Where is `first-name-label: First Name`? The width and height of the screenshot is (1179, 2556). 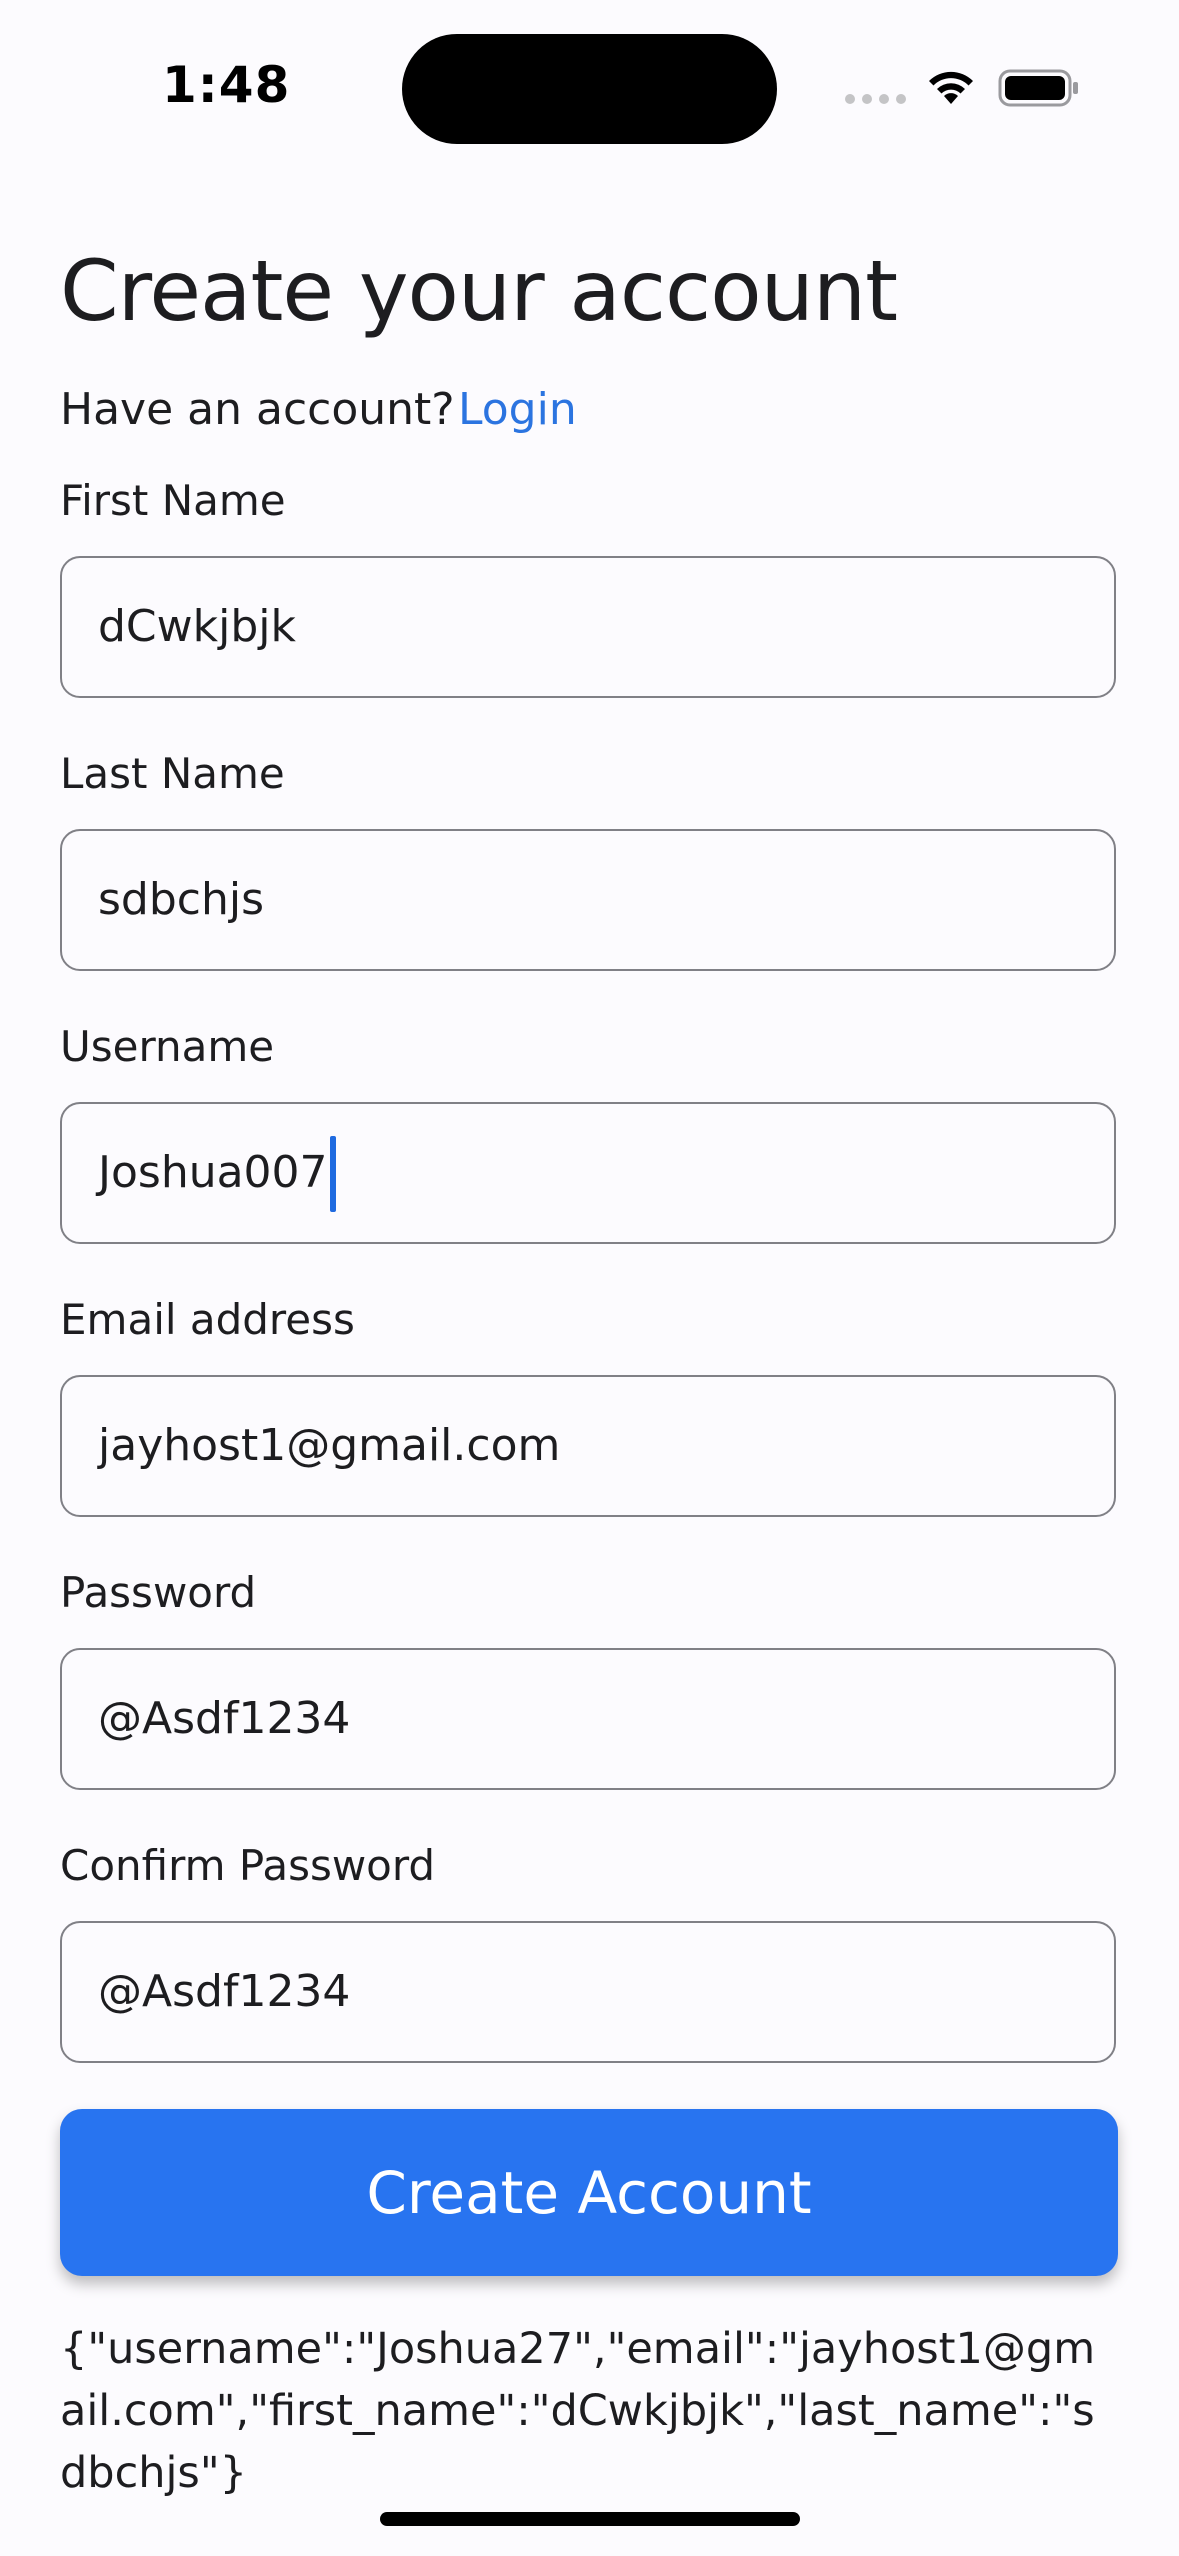
first-name-label: First Name is located at coordinates (173, 500).